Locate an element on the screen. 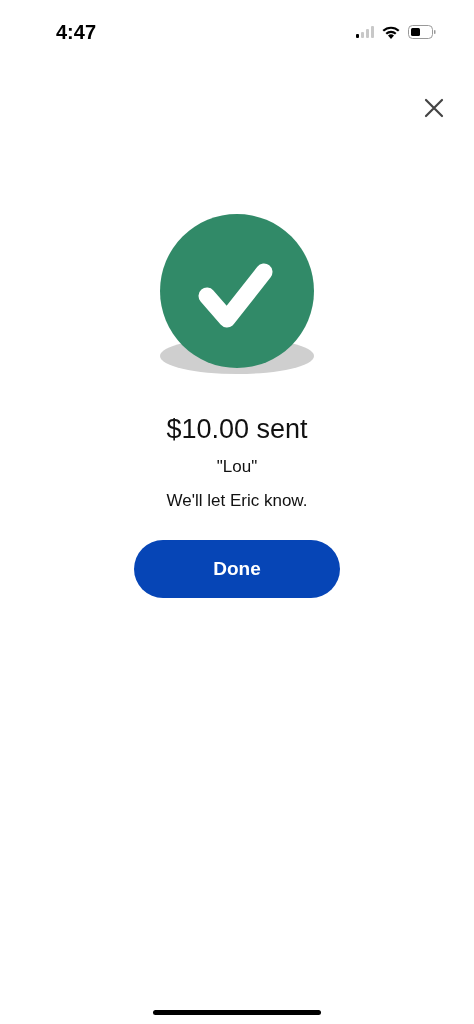  done-button: Done is located at coordinates (237, 569).